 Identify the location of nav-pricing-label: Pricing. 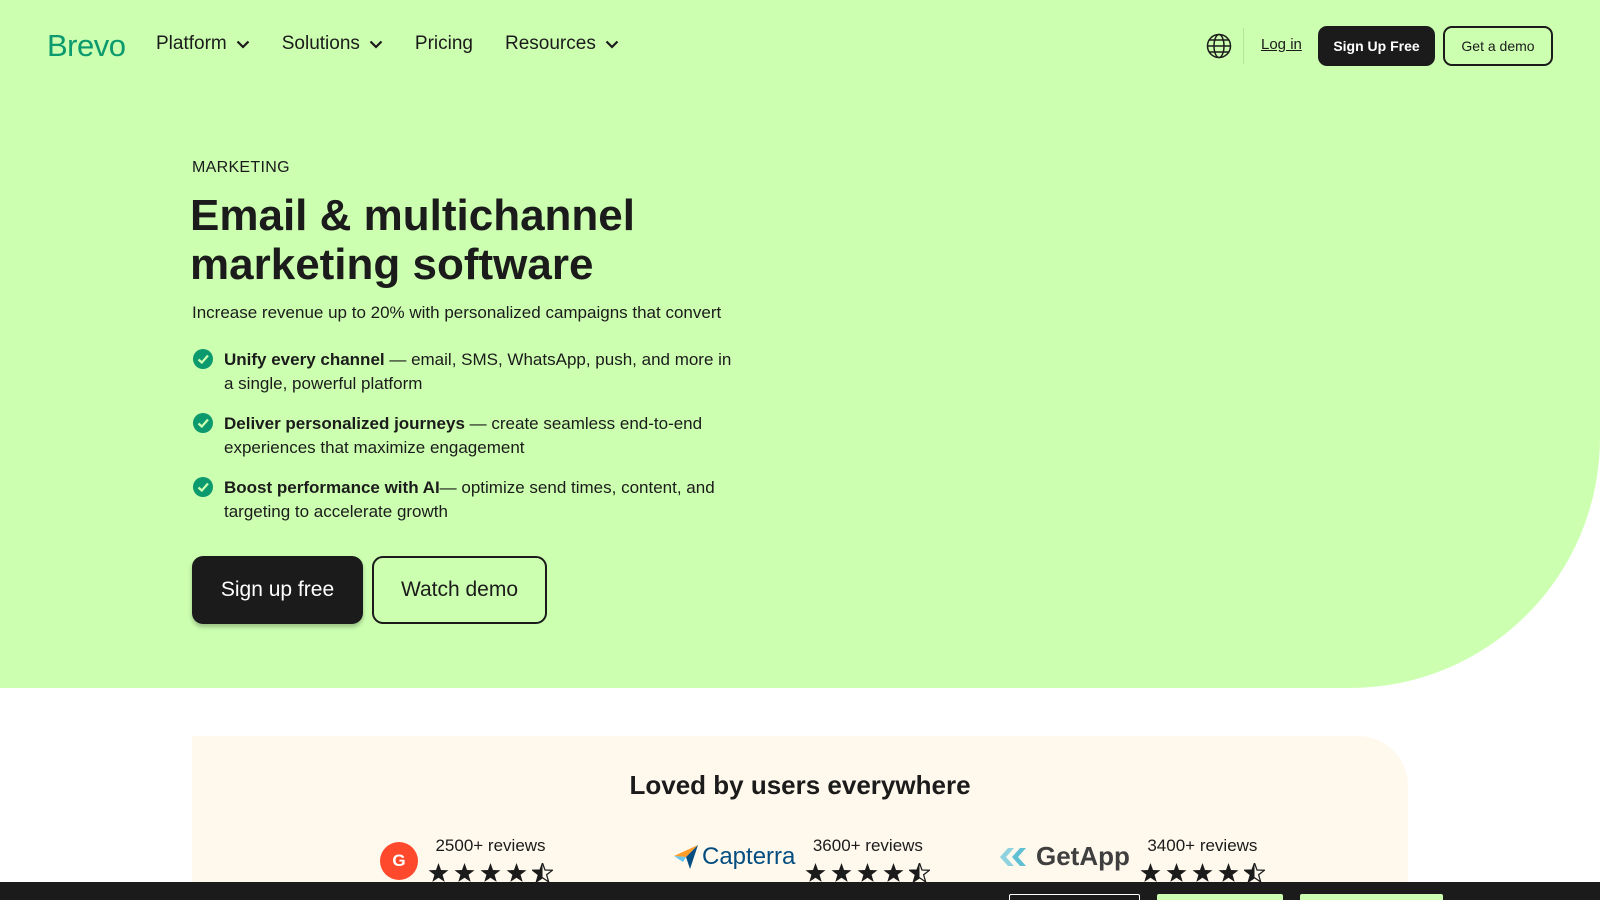
(443, 43).